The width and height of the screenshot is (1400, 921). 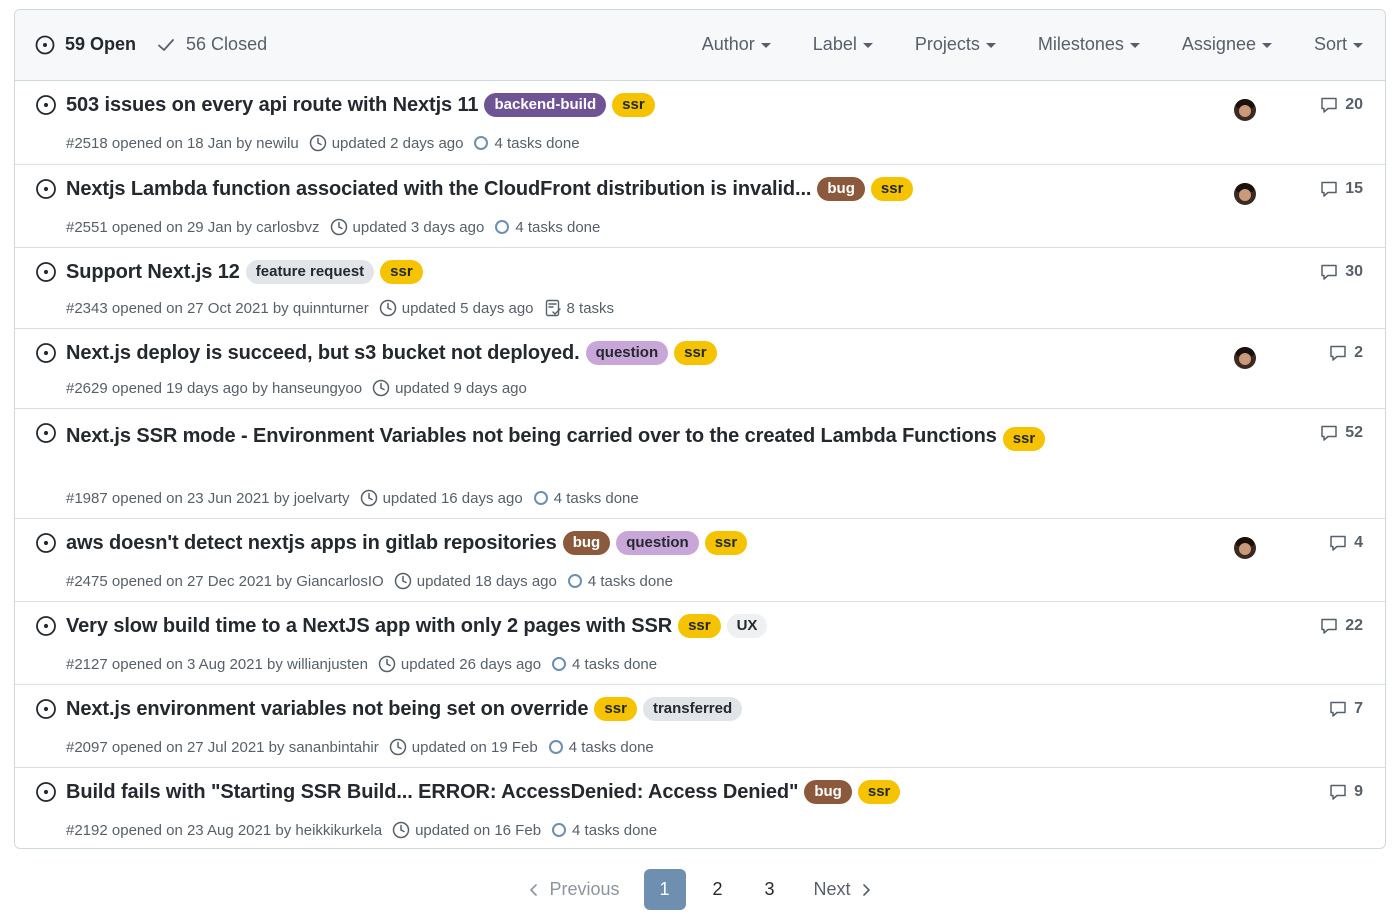 What do you see at coordinates (449, 388) in the screenshot?
I see `issue-updated-info: updated 9 days ago` at bounding box center [449, 388].